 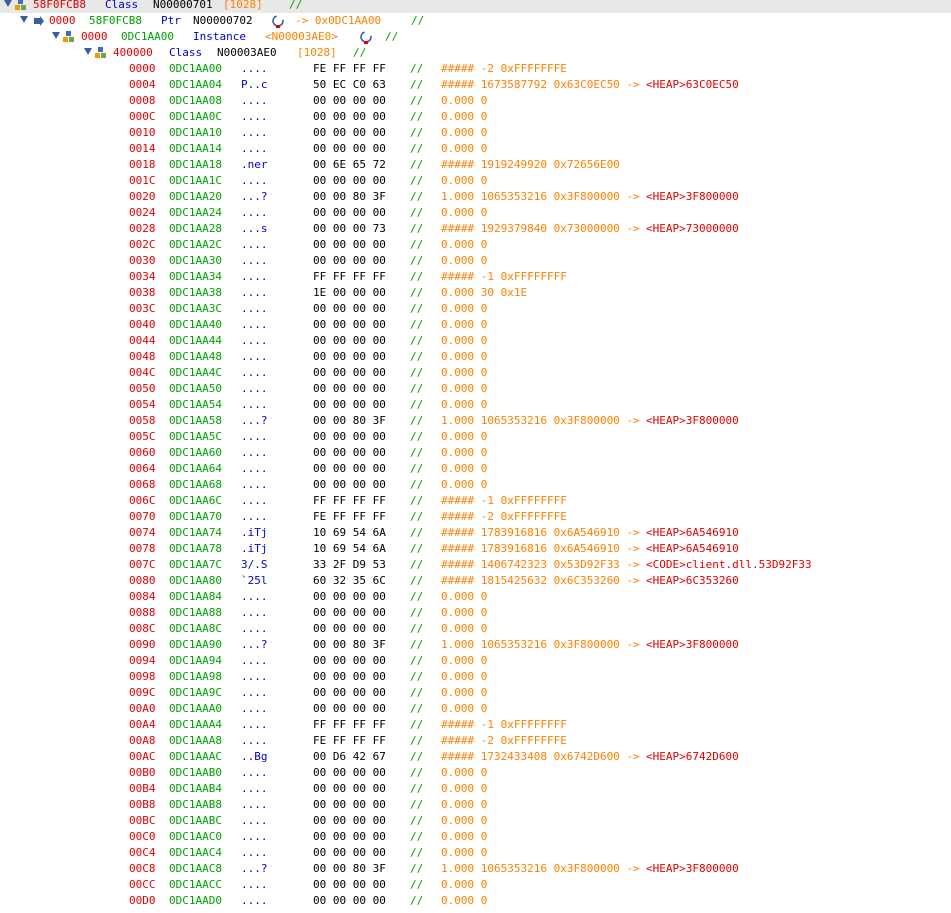 What do you see at coordinates (475, 261) in the screenshot?
I see `memory-row: 0030 0DC1AA30.... 00 00 00 00 // 0.000 0` at bounding box center [475, 261].